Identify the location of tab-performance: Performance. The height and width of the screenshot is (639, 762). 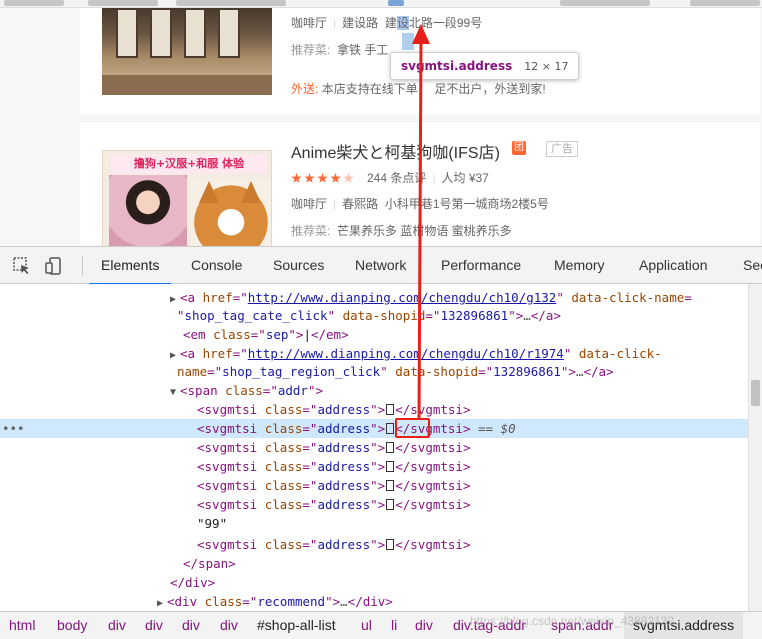
(481, 265).